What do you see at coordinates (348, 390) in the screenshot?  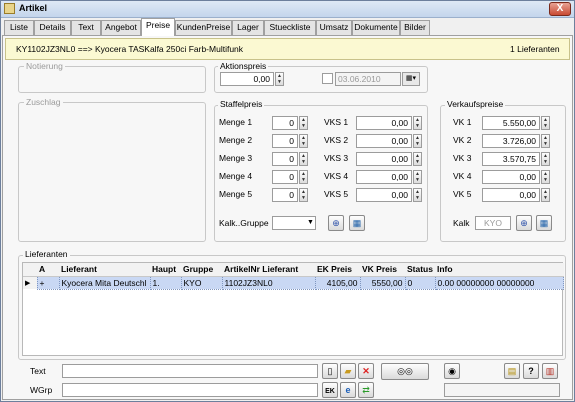 I see `web-search-button: e` at bounding box center [348, 390].